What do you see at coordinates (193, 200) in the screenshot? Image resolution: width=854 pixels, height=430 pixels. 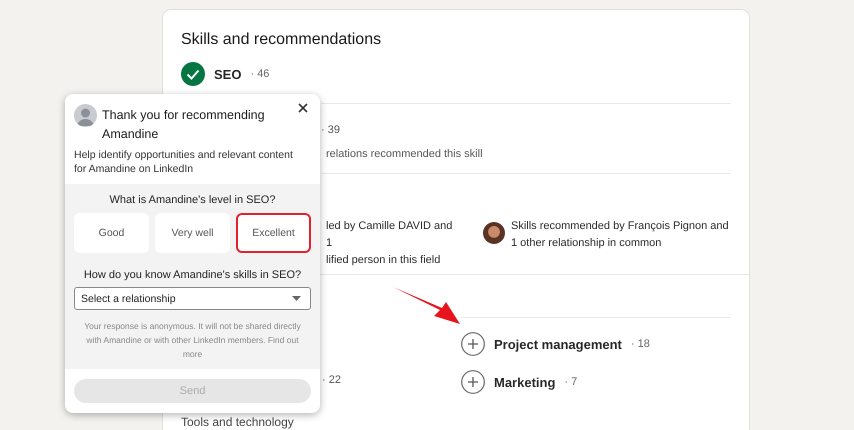 I see `level-question: What is Amandine's level in SEO?` at bounding box center [193, 200].